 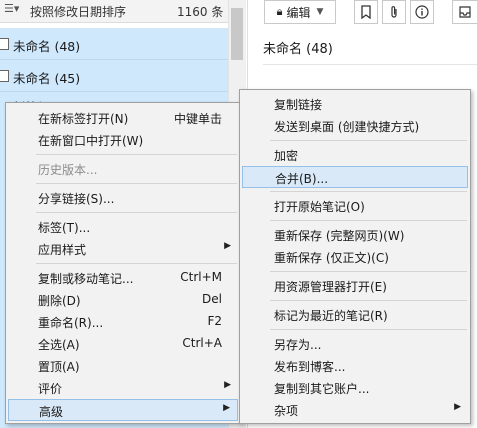 I want to click on menu-item-copy-move: 复制或移动笔记... Ctrl+M, so click(x=123, y=278).